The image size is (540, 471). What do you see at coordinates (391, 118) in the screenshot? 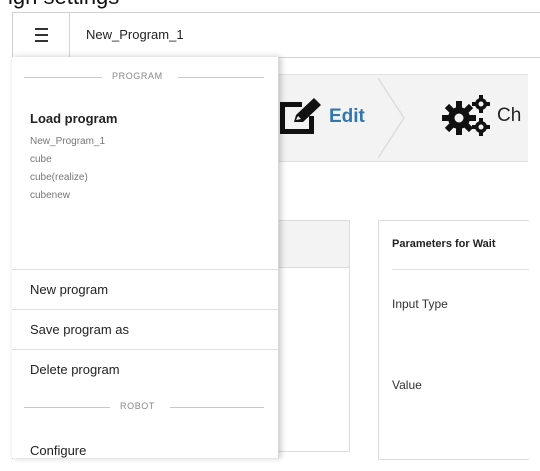
I see `chevron-right-icon` at bounding box center [391, 118].